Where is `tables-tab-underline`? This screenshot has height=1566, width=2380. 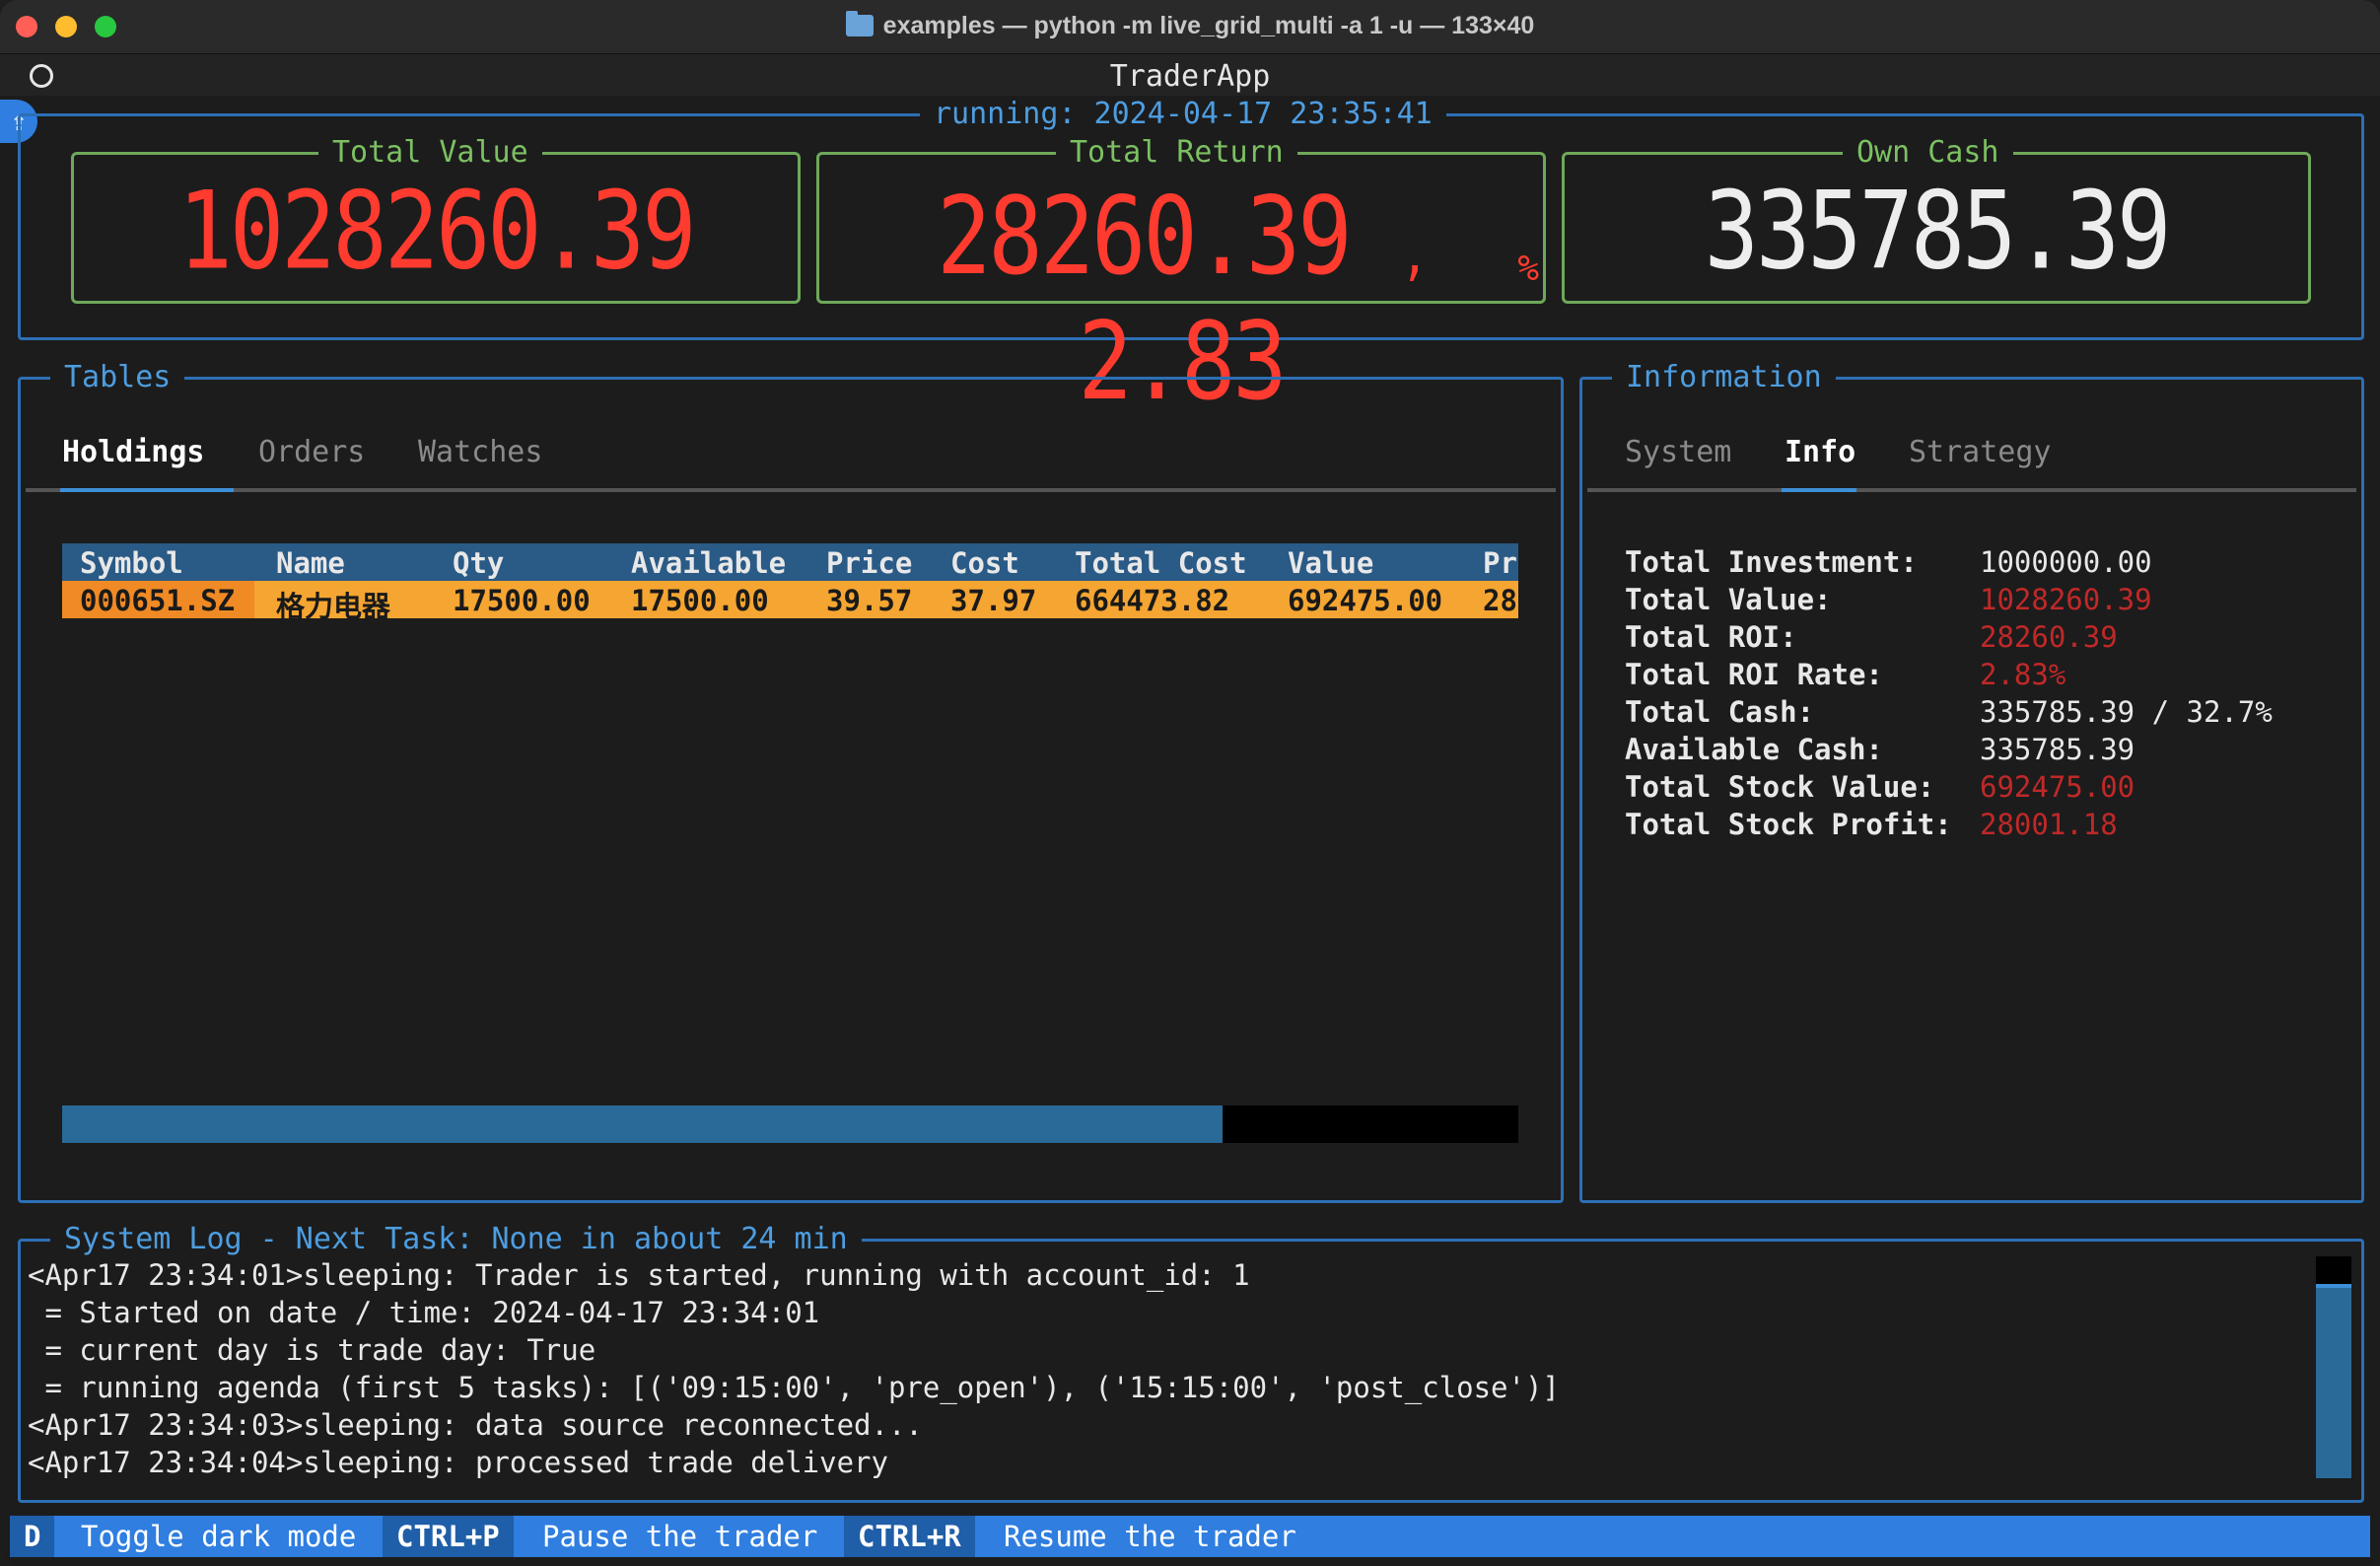
tables-tab-underline is located at coordinates (791, 490).